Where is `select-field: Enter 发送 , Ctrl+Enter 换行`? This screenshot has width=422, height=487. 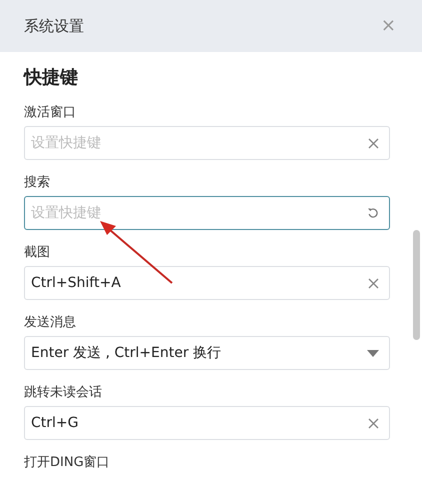
select-field: Enter 发送 , Ctrl+Enter 换行 is located at coordinates (207, 353).